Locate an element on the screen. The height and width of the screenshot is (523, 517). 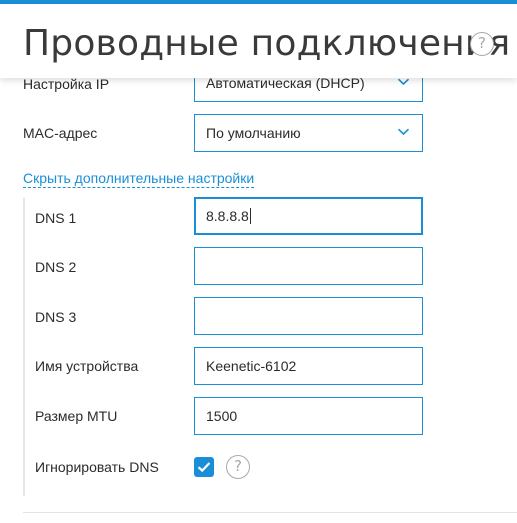
dns2-label: DNS 2 is located at coordinates (56, 267).